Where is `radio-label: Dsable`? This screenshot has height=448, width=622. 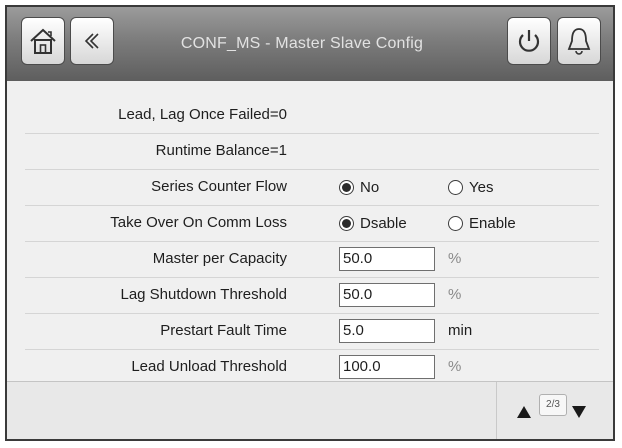
radio-label: Dsable is located at coordinates (383, 223).